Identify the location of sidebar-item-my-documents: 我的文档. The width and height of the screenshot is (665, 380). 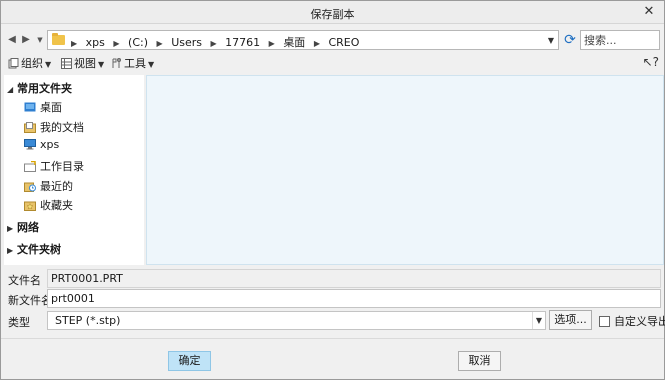
(54, 127).